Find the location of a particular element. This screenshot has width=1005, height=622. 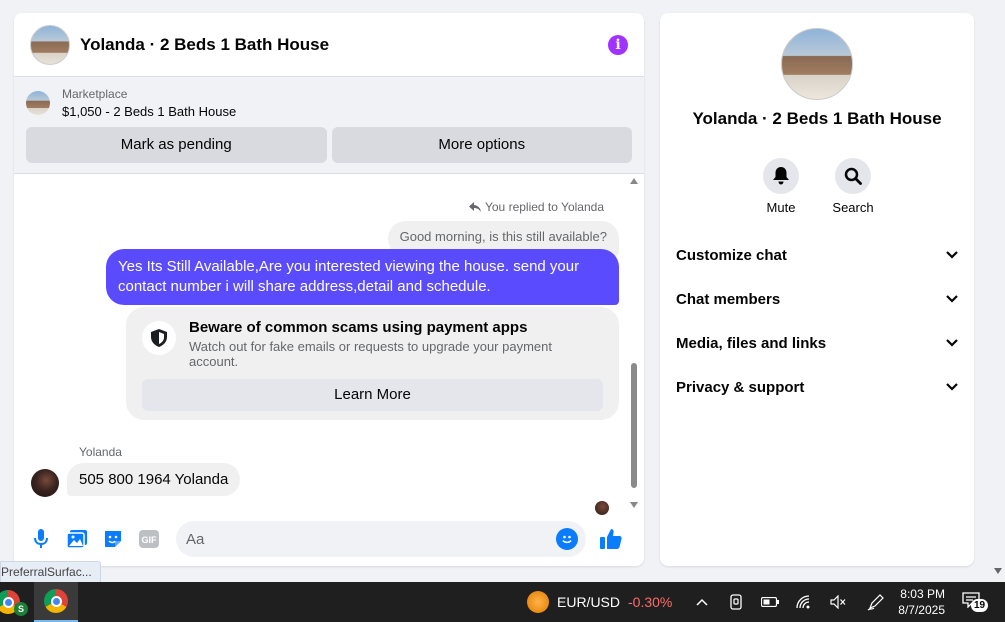

search-label: Search is located at coordinates (853, 207).